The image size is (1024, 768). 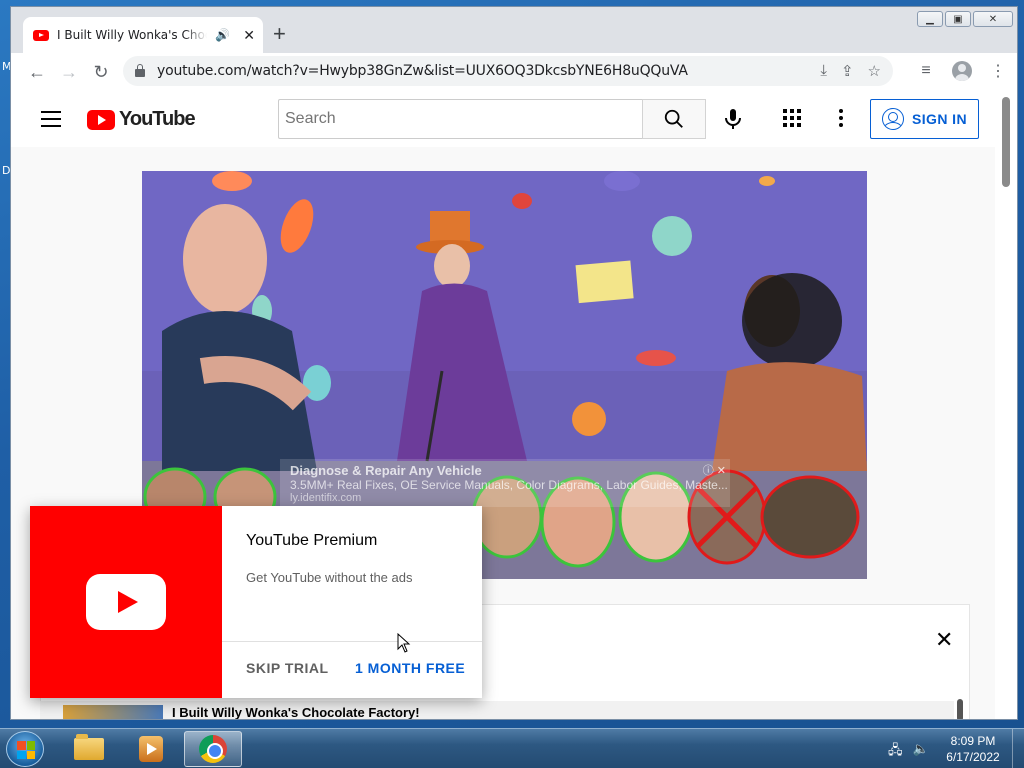 What do you see at coordinates (874, 71) in the screenshot?
I see `bookmark-star-icon: ☆` at bounding box center [874, 71].